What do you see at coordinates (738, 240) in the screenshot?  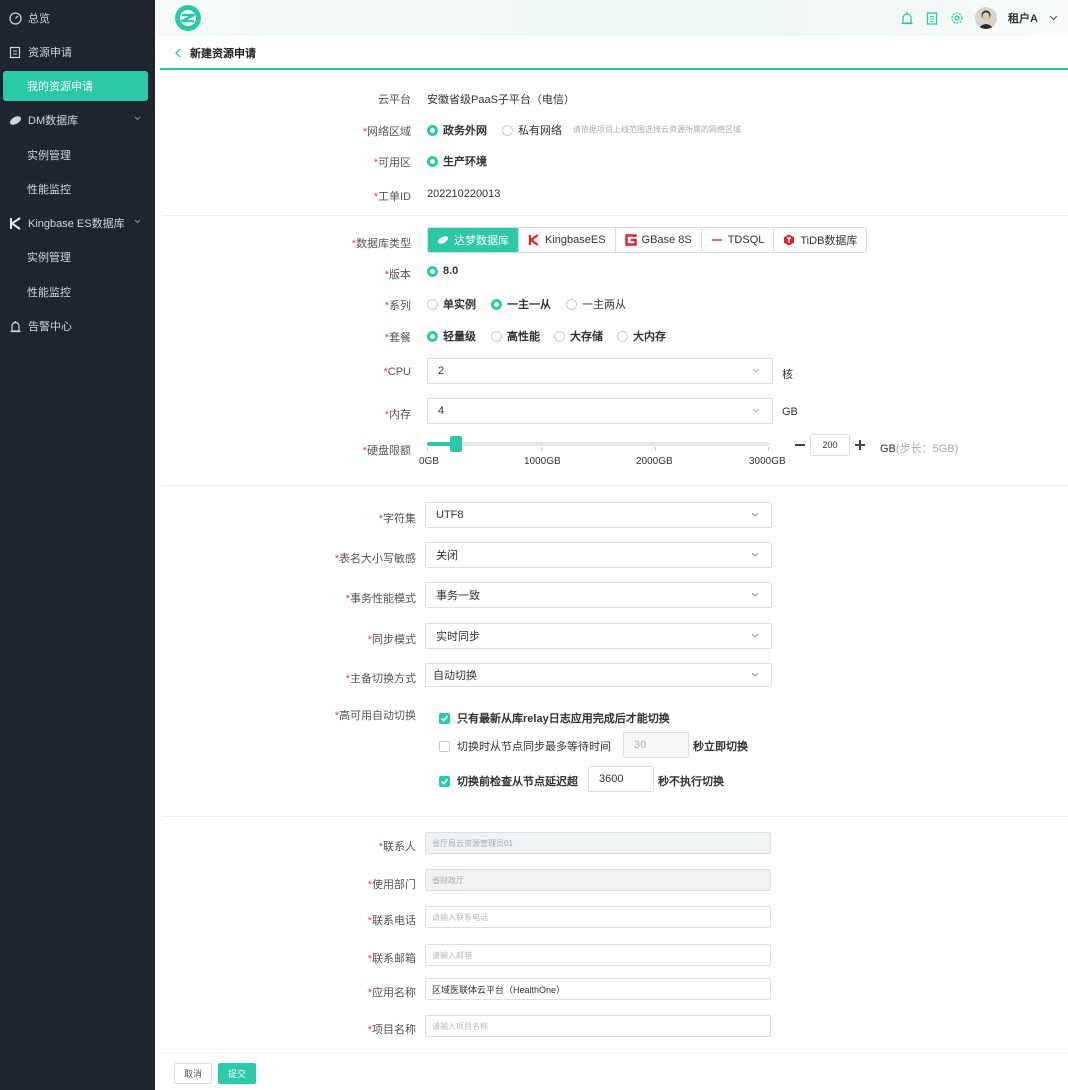 I see `db-tab-tdsql: TDSQL` at bounding box center [738, 240].